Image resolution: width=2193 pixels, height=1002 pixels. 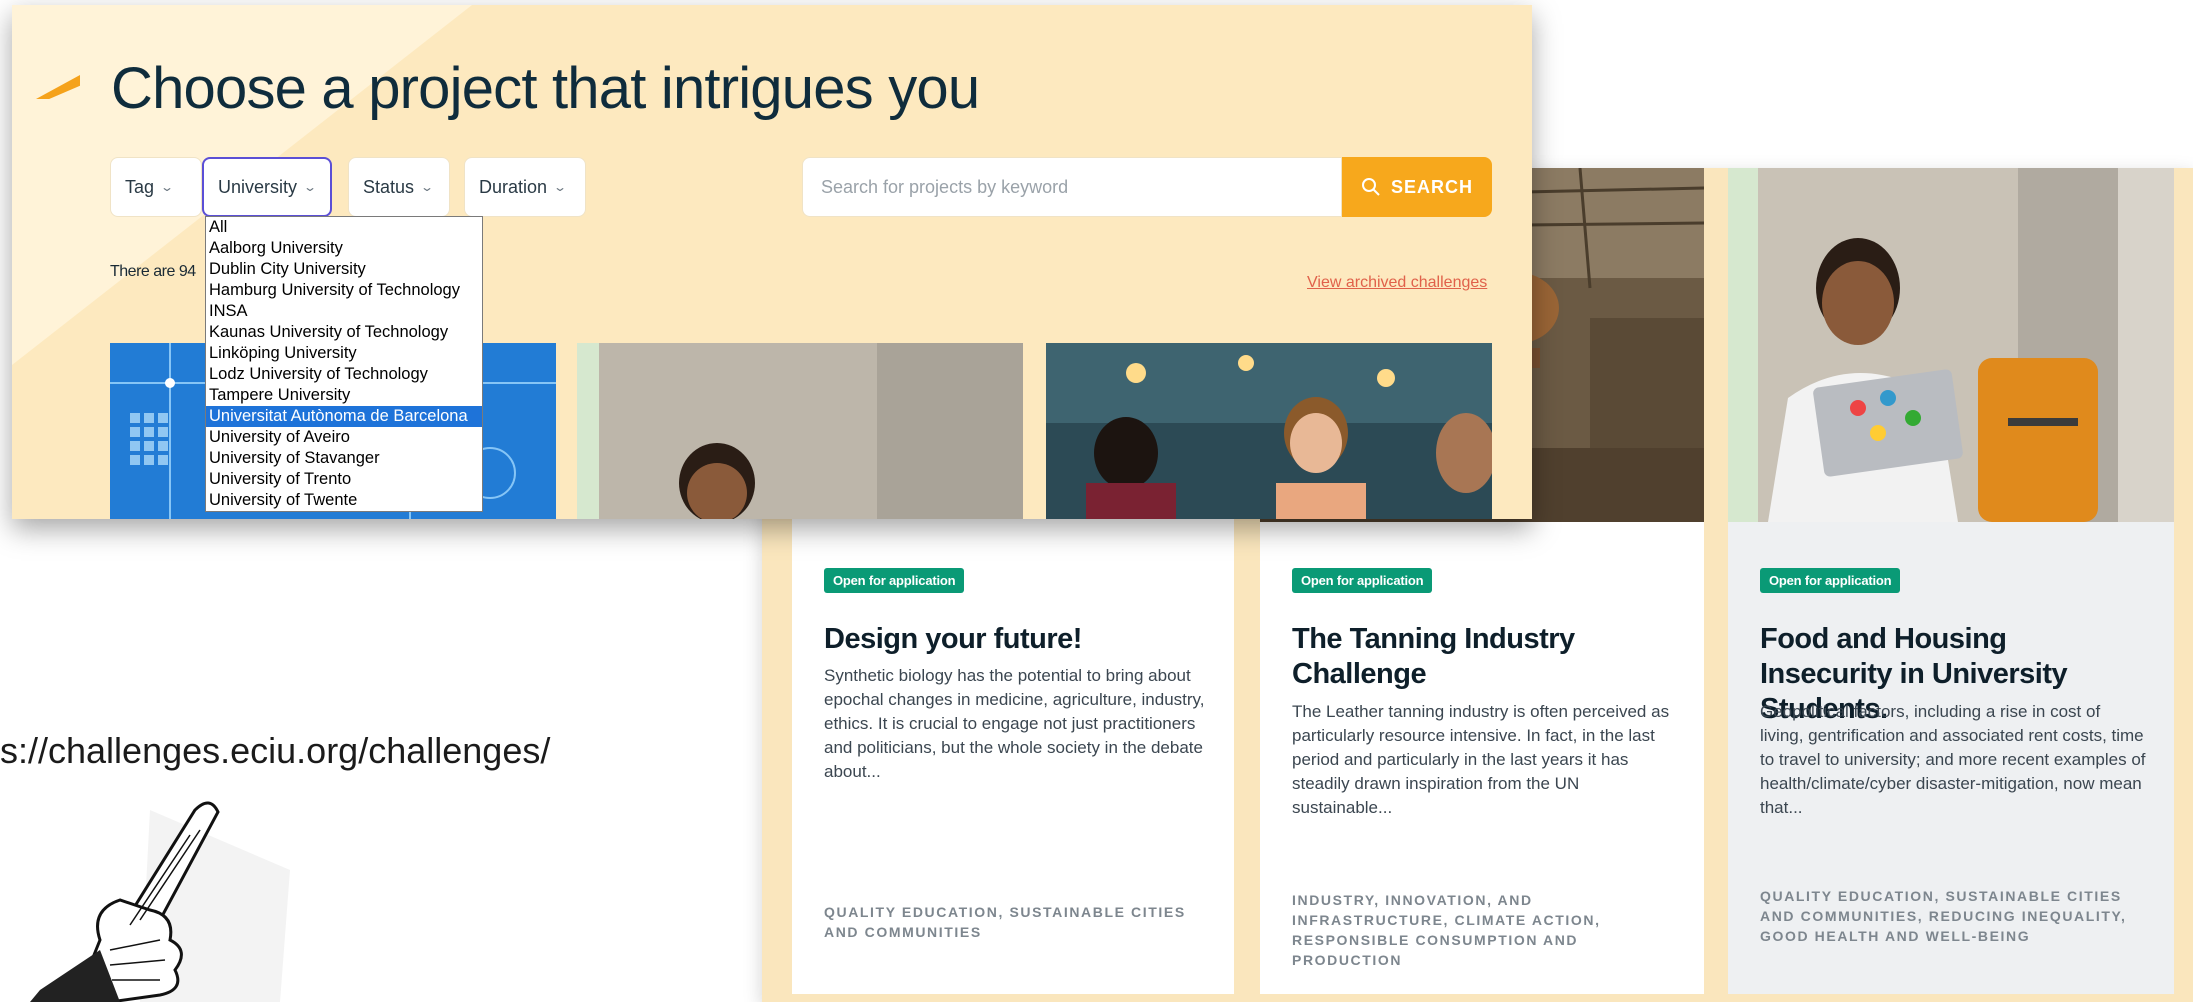 I want to click on result-count: There are 94, so click(x=153, y=271).